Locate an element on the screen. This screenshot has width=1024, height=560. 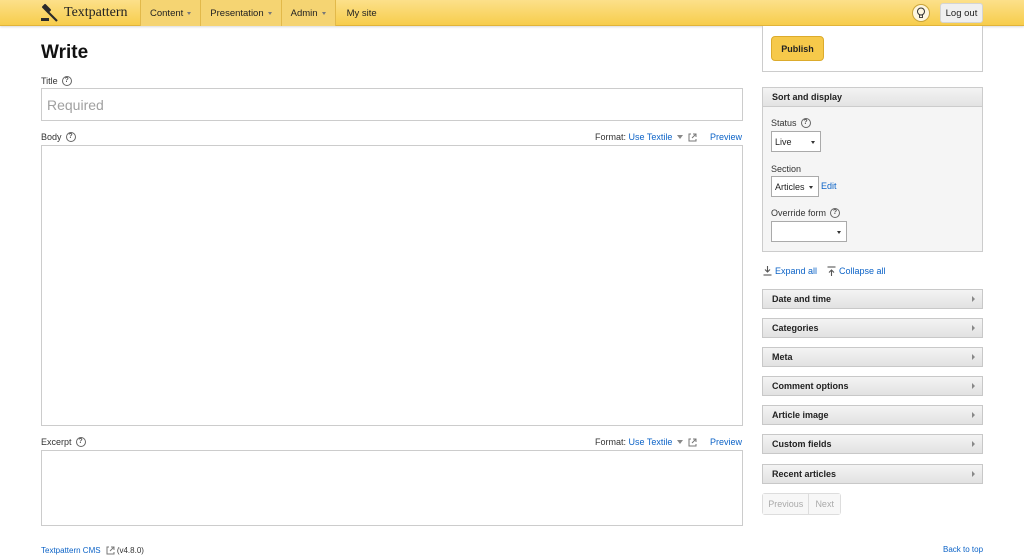
status-select: Live is located at coordinates (796, 141).